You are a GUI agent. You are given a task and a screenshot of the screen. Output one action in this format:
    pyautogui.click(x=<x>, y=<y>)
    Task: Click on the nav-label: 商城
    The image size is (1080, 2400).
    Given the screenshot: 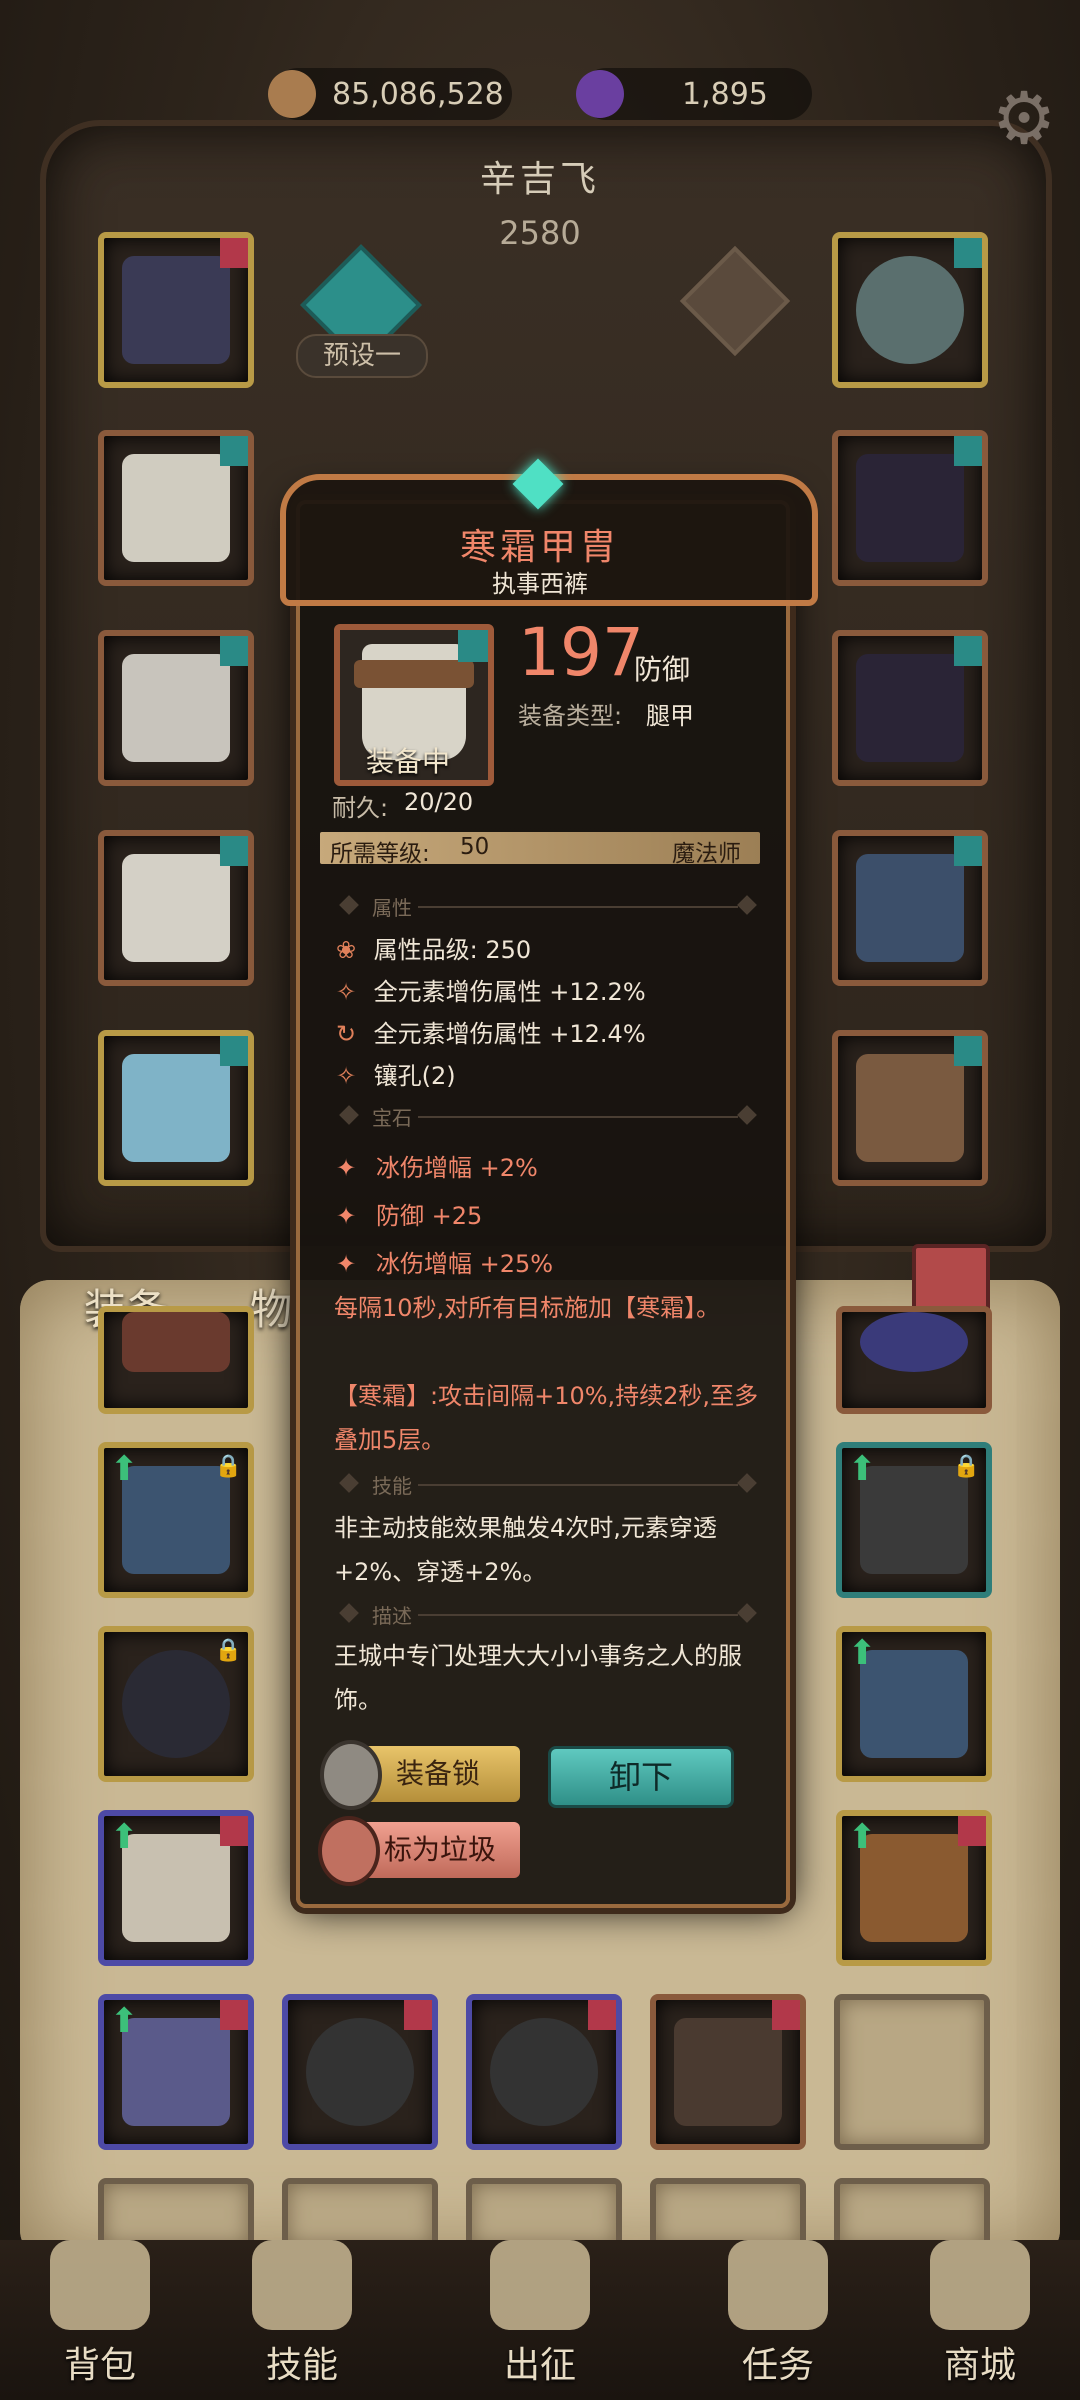 What is the action you would take?
    pyautogui.click(x=979, y=2365)
    